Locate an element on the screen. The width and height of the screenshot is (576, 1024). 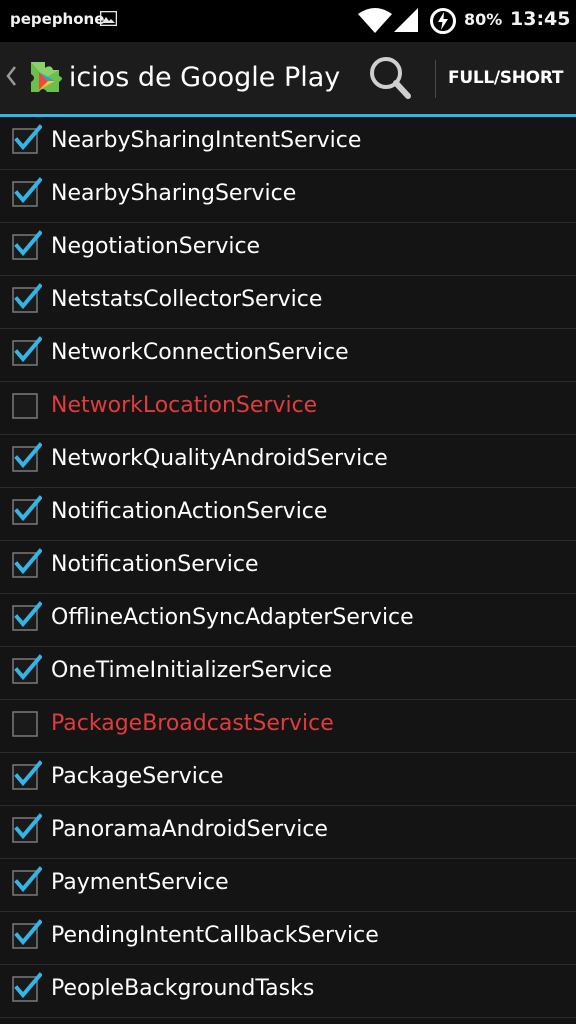
service-name: NearbySharingService is located at coordinates (174, 193).